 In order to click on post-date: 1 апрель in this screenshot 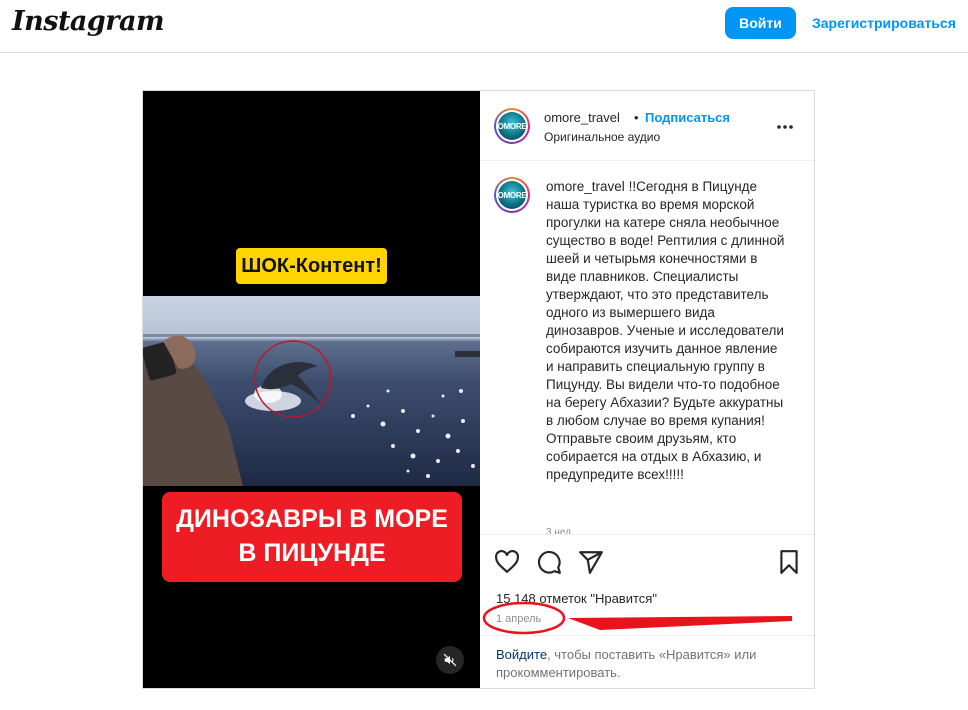, I will do `click(519, 619)`.